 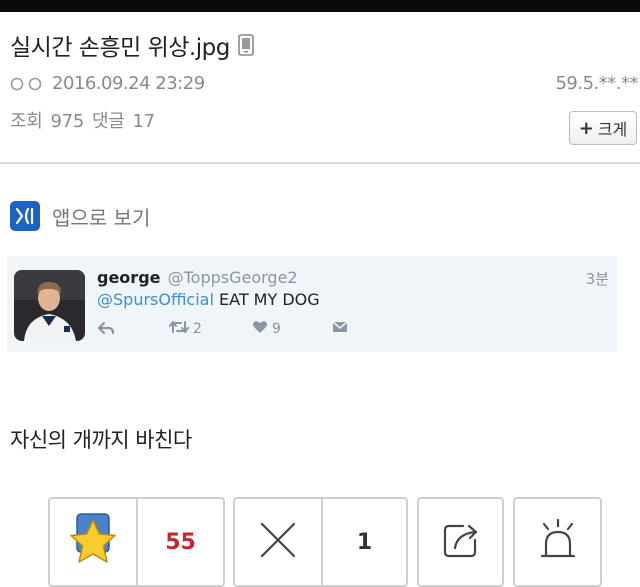 What do you see at coordinates (246, 45) in the screenshot?
I see `mobile-phone-icon` at bounding box center [246, 45].